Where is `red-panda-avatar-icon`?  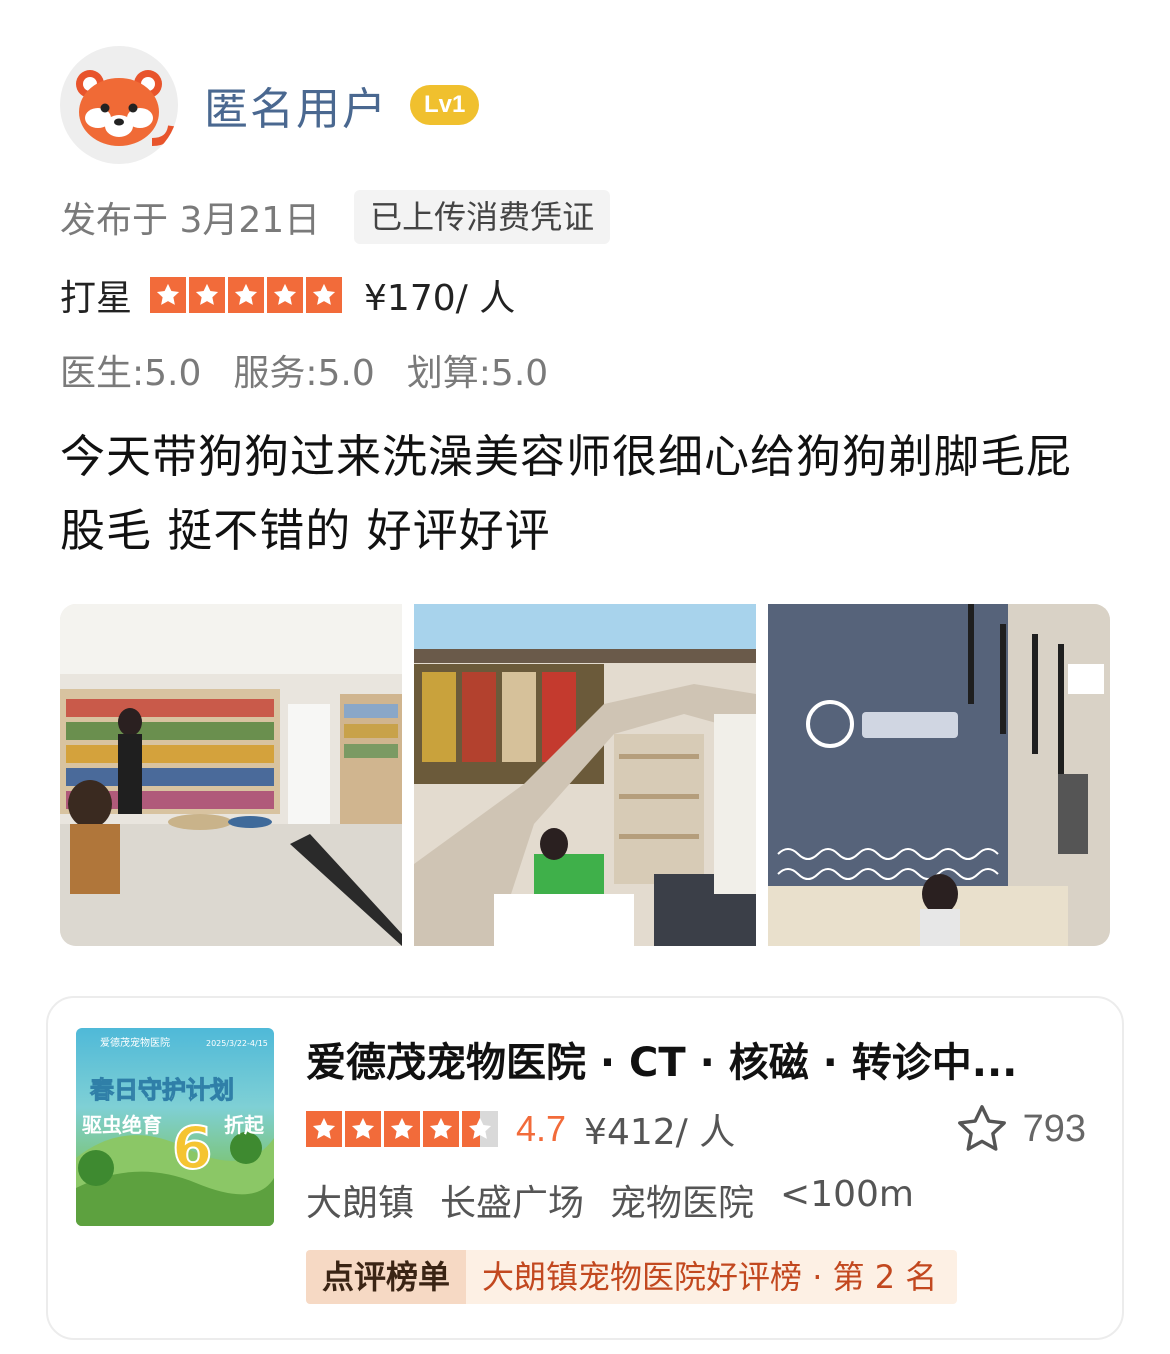 red-panda-avatar-icon is located at coordinates (126, 108).